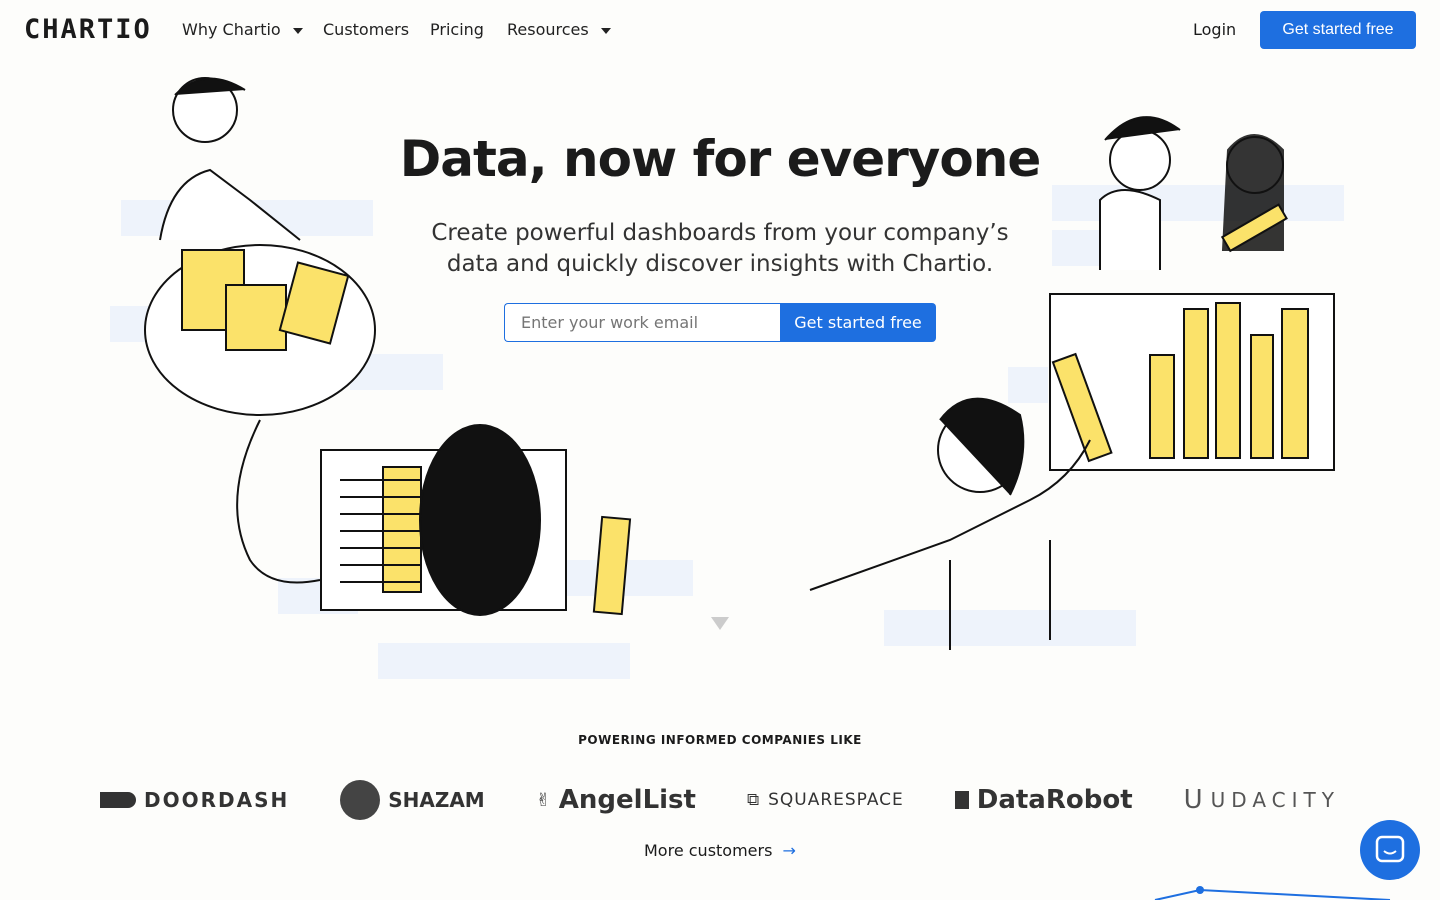 The image size is (1440, 900). I want to click on more-customers-link: More customers →, so click(720, 850).